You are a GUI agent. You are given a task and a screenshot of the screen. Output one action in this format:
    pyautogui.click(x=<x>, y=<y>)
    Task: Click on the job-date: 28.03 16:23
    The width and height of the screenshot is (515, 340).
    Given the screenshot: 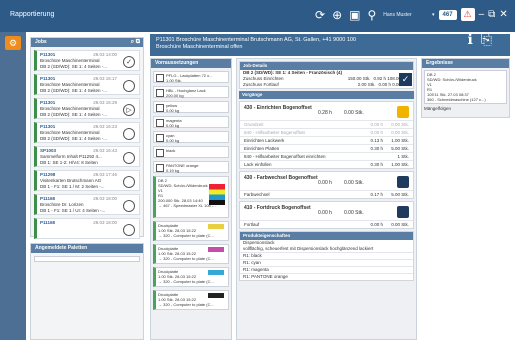 What is the action you would take?
    pyautogui.click(x=105, y=126)
    